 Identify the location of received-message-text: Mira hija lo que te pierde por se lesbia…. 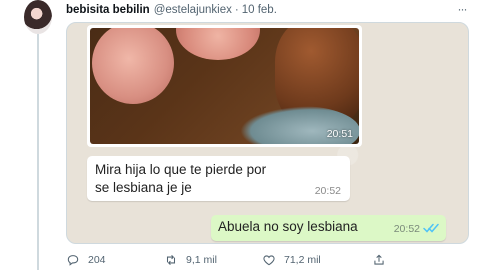
(181, 178).